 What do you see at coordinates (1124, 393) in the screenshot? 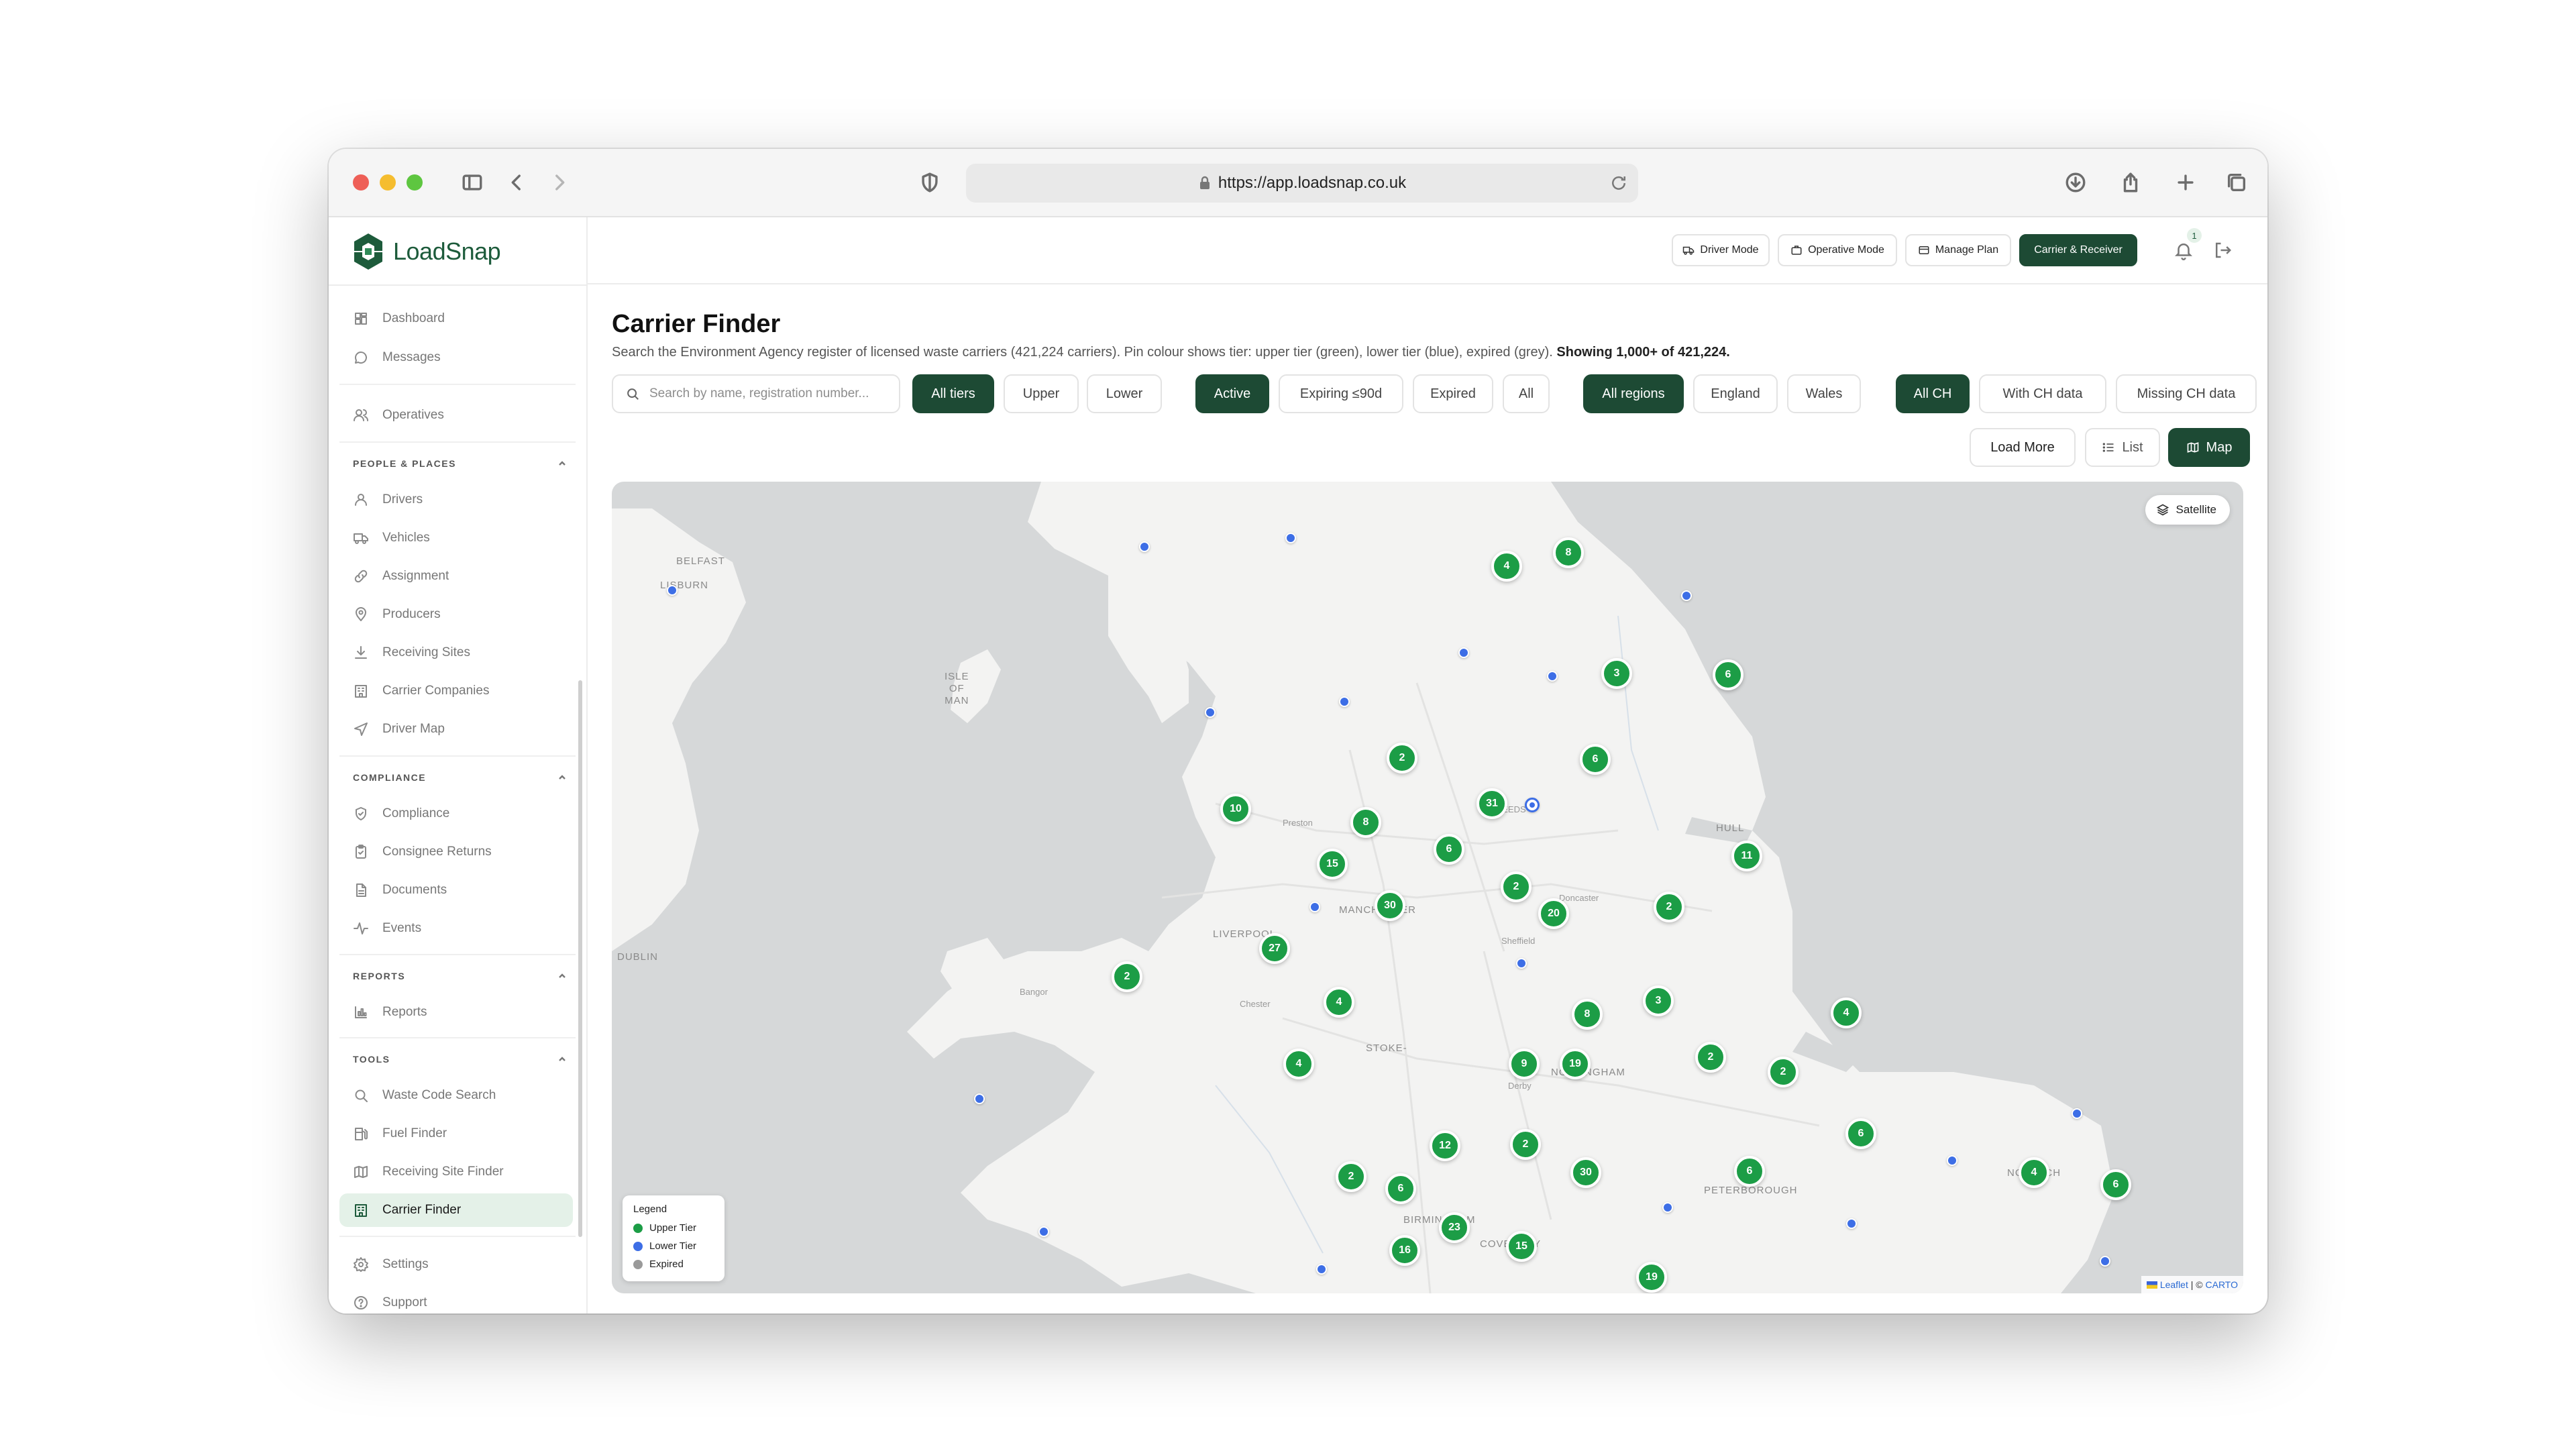
I see `filter-lower: Lower` at bounding box center [1124, 393].